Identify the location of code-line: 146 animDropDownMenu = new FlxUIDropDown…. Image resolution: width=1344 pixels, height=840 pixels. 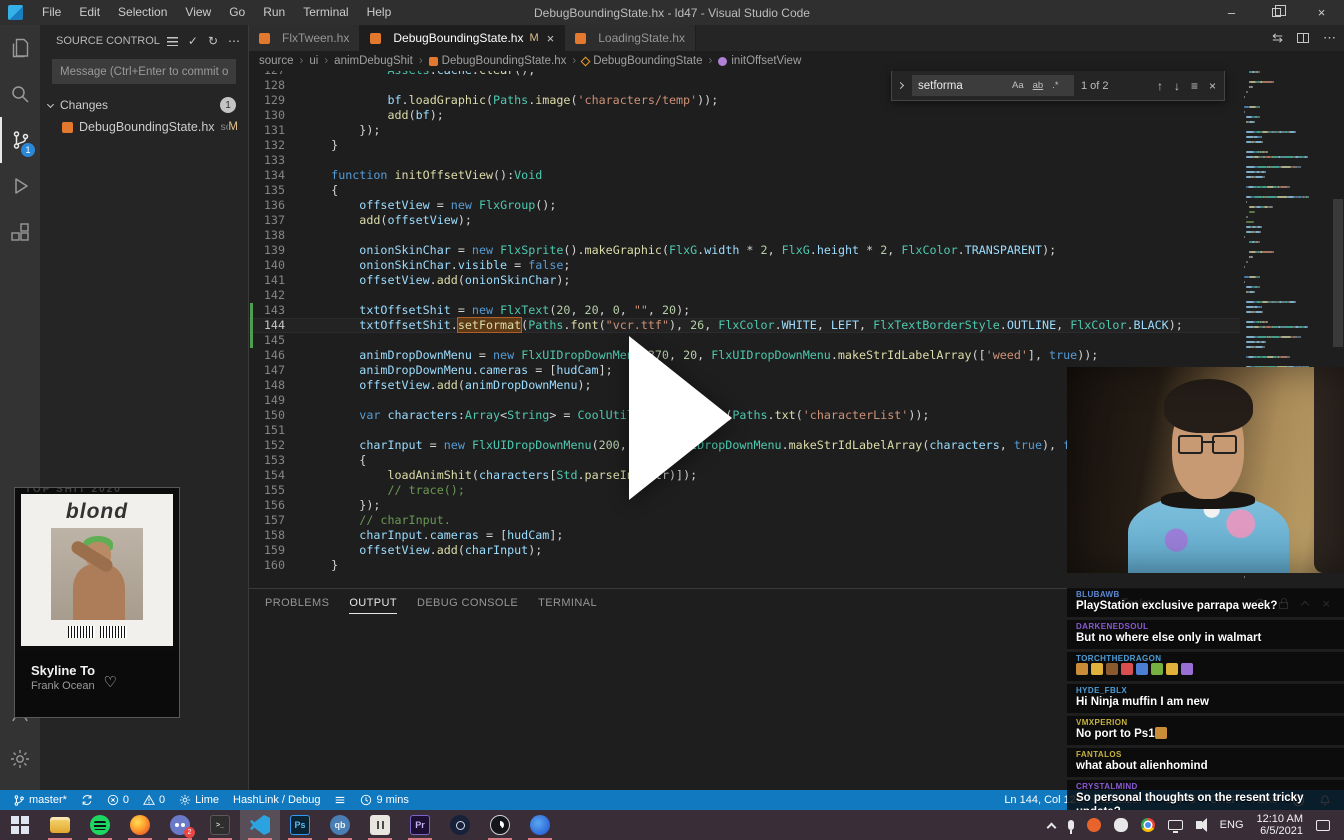
(744, 355).